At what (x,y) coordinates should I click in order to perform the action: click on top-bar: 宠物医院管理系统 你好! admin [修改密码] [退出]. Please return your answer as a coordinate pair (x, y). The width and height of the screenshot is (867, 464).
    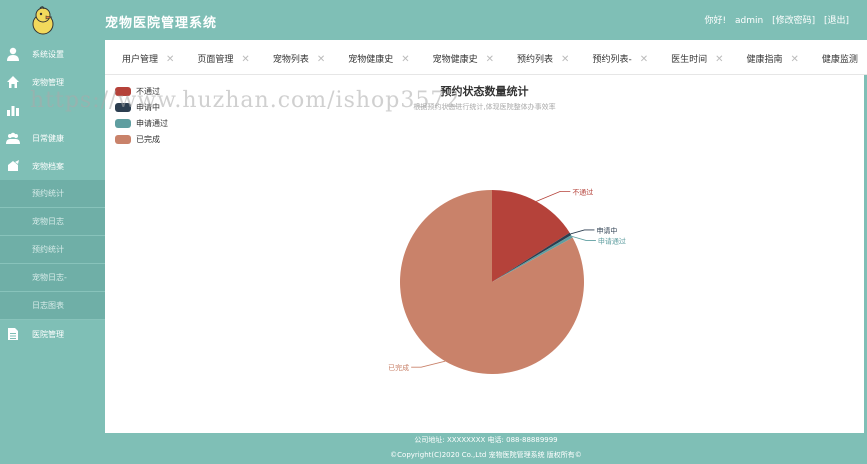
    Looking at the image, I should click on (433, 20).